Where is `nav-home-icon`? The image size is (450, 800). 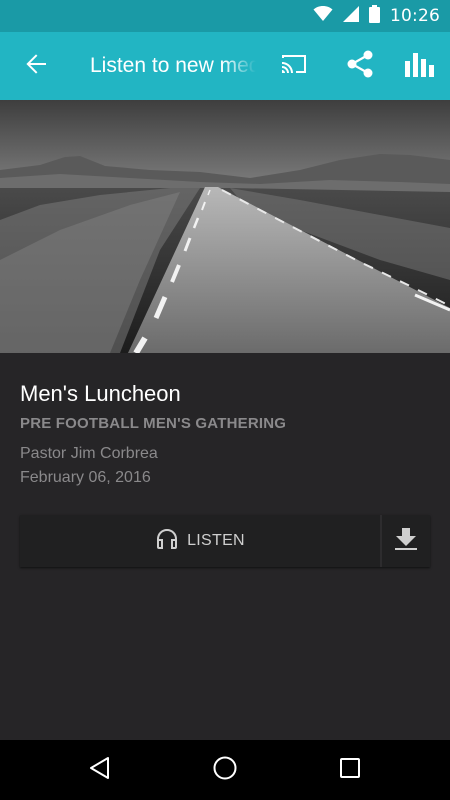
nav-home-icon is located at coordinates (225, 770).